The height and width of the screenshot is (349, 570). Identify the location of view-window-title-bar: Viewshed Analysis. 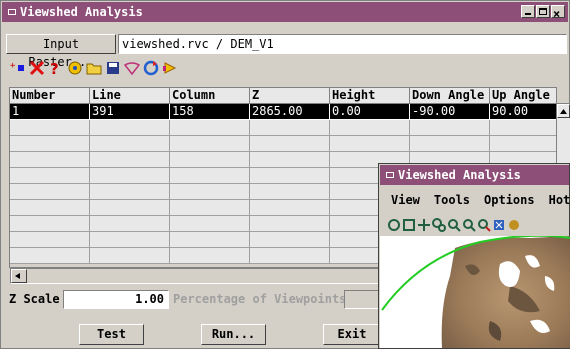
(474, 175).